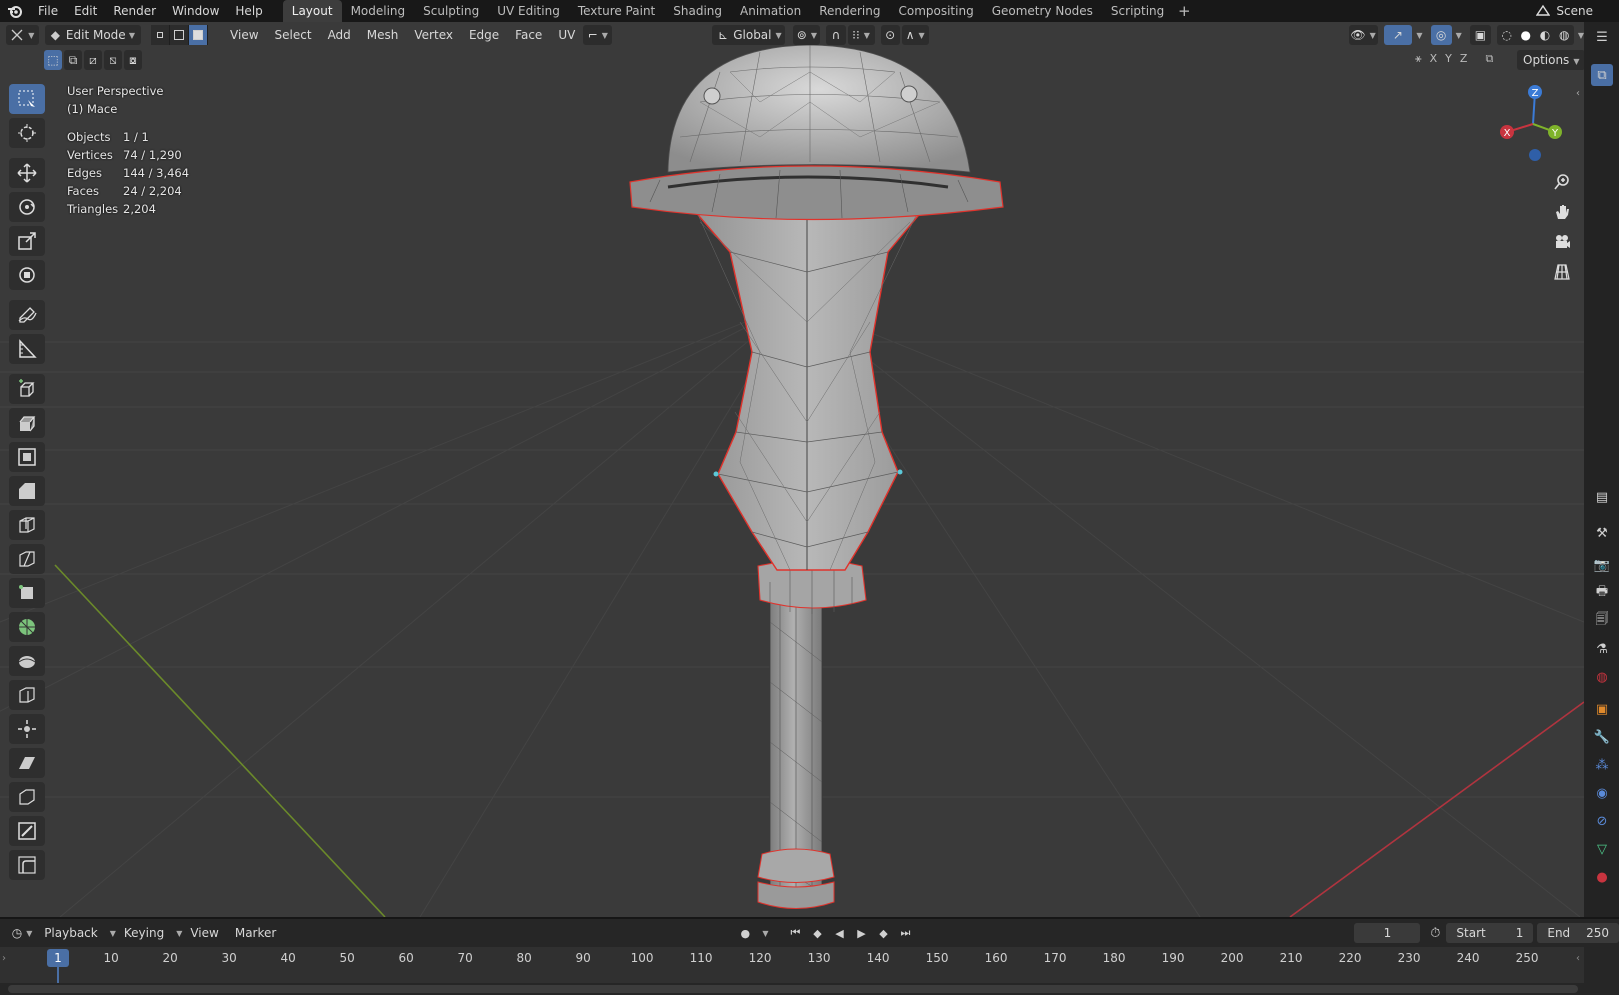 The image size is (1619, 995). What do you see at coordinates (27, 865) in the screenshot?
I see `bend-tool` at bounding box center [27, 865].